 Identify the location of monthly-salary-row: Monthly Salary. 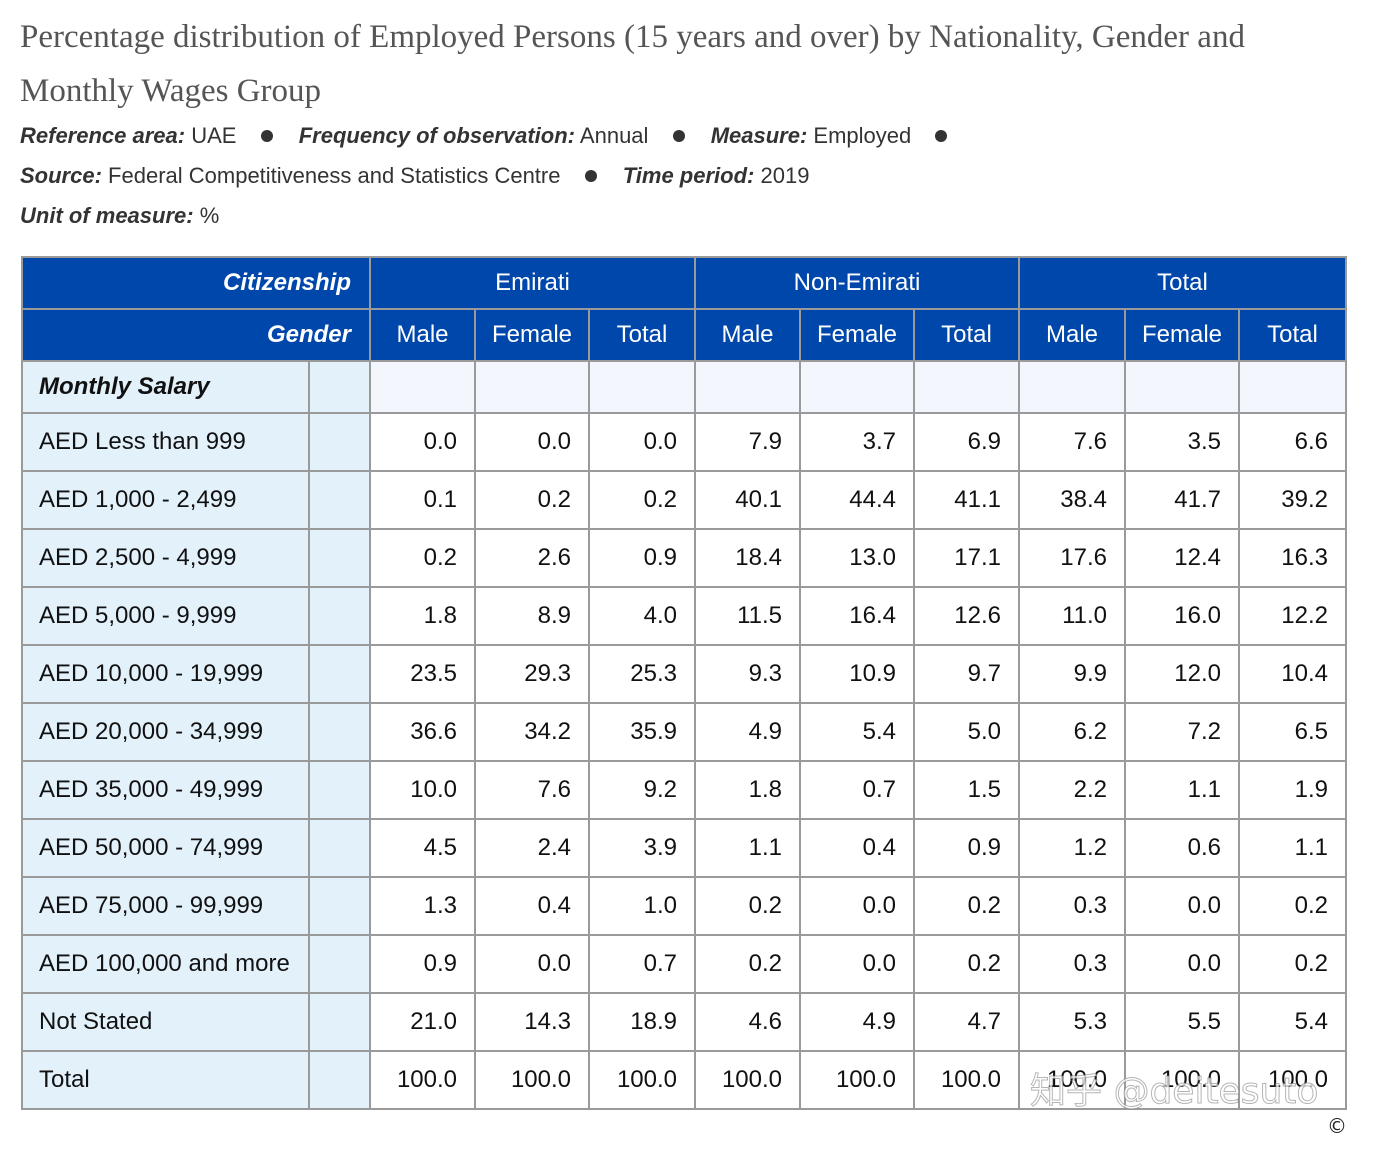
(684, 387).